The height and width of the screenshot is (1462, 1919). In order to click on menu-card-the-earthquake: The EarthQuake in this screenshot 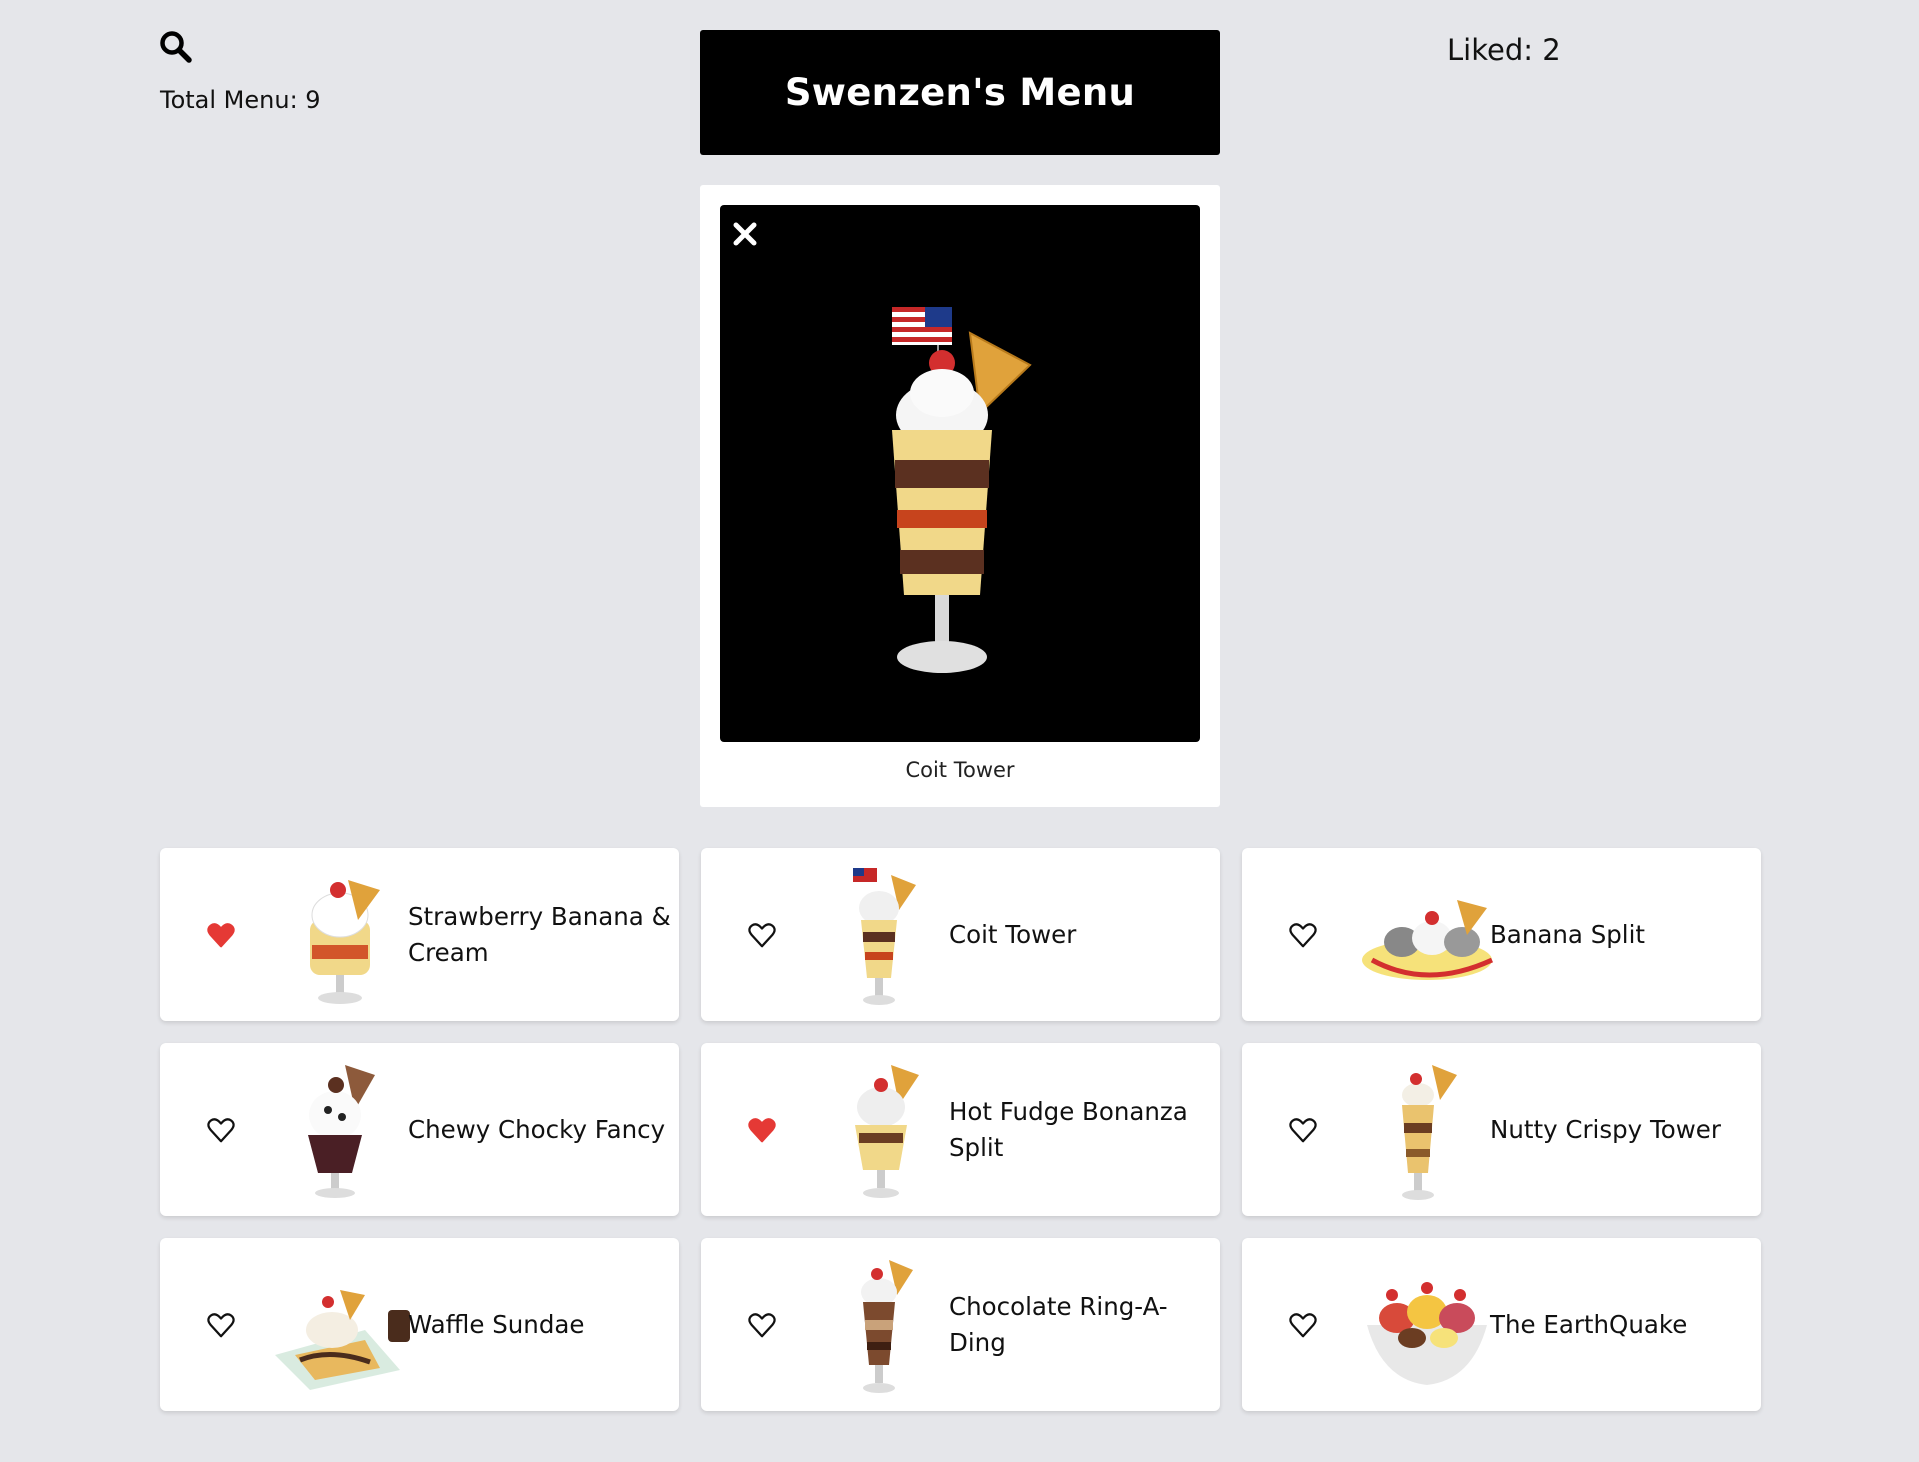, I will do `click(1501, 1324)`.